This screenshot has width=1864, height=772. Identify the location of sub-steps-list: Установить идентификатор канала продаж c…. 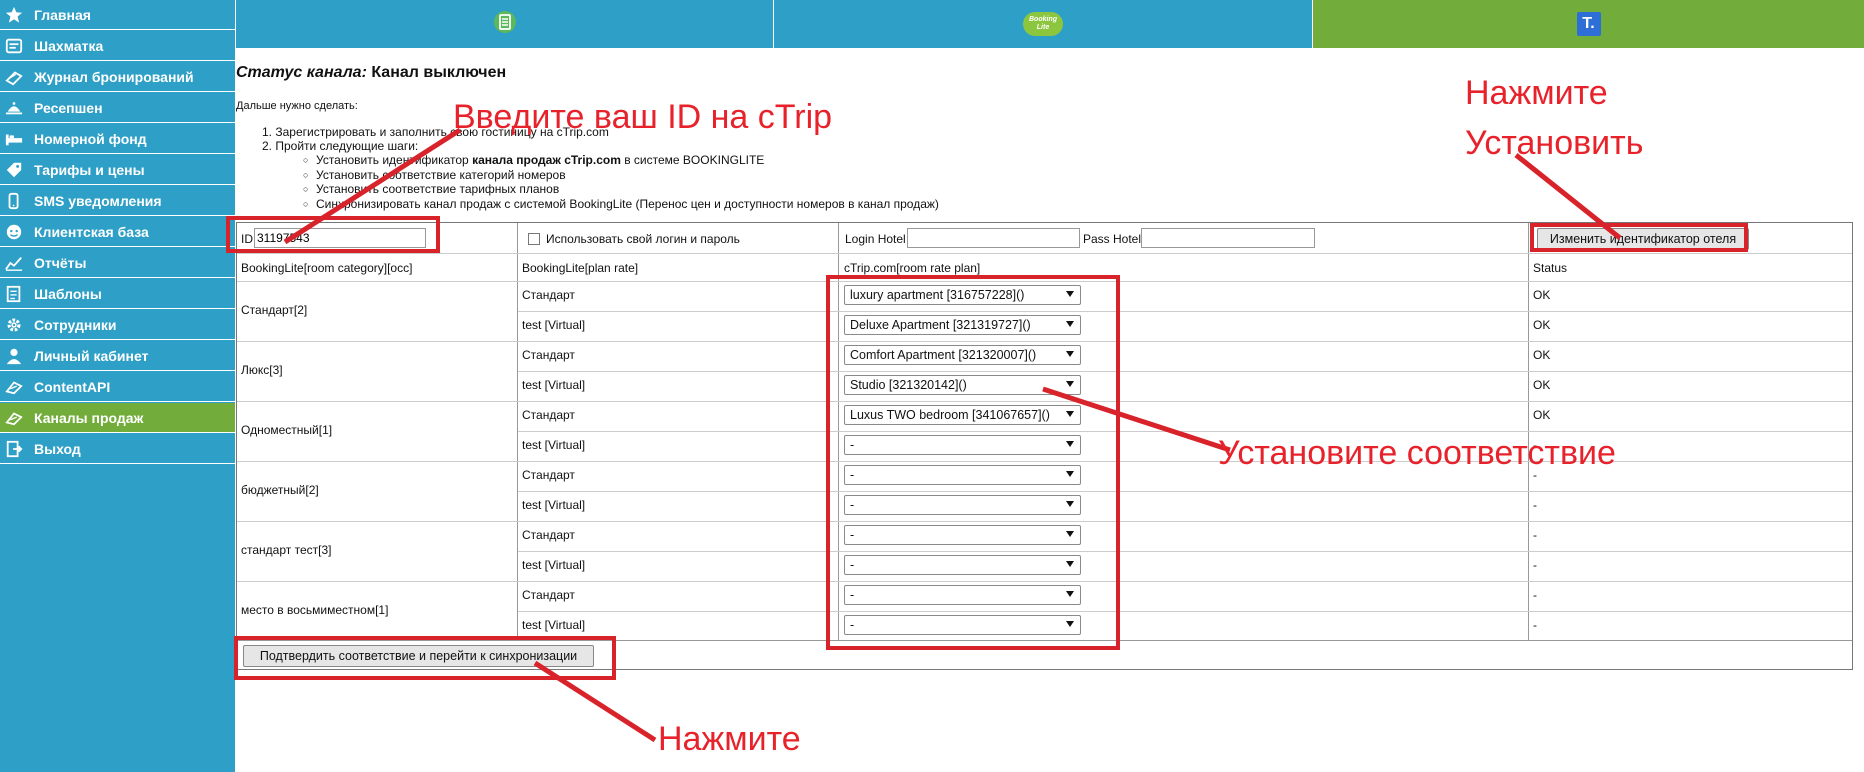
(621, 182).